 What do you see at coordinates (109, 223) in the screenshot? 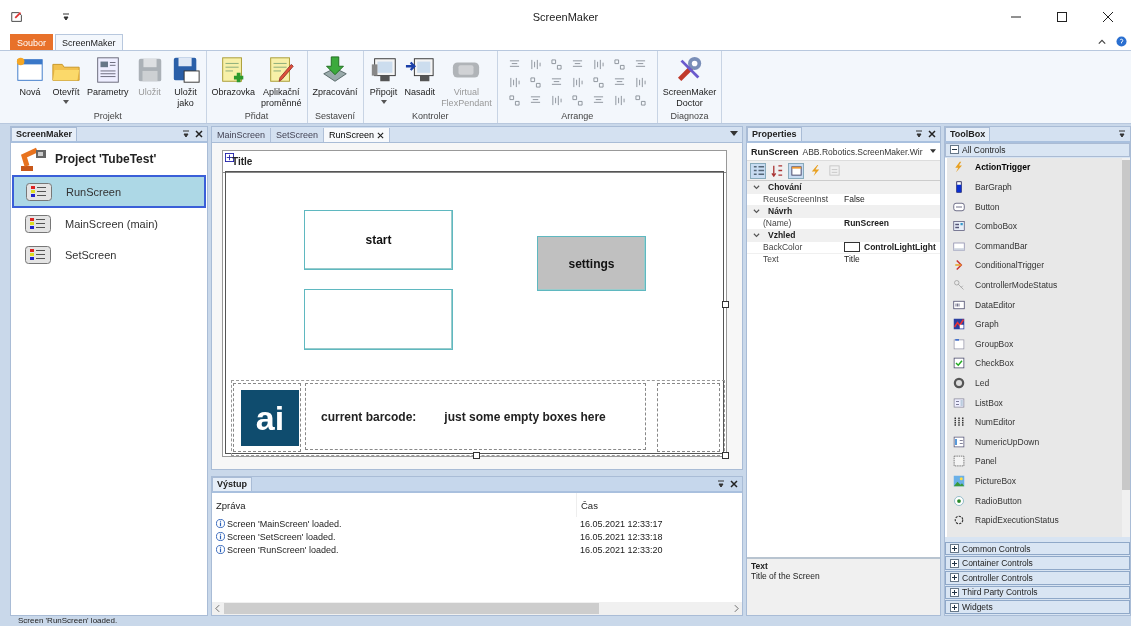
I see `tree-item: MainScreen (main)` at bounding box center [109, 223].